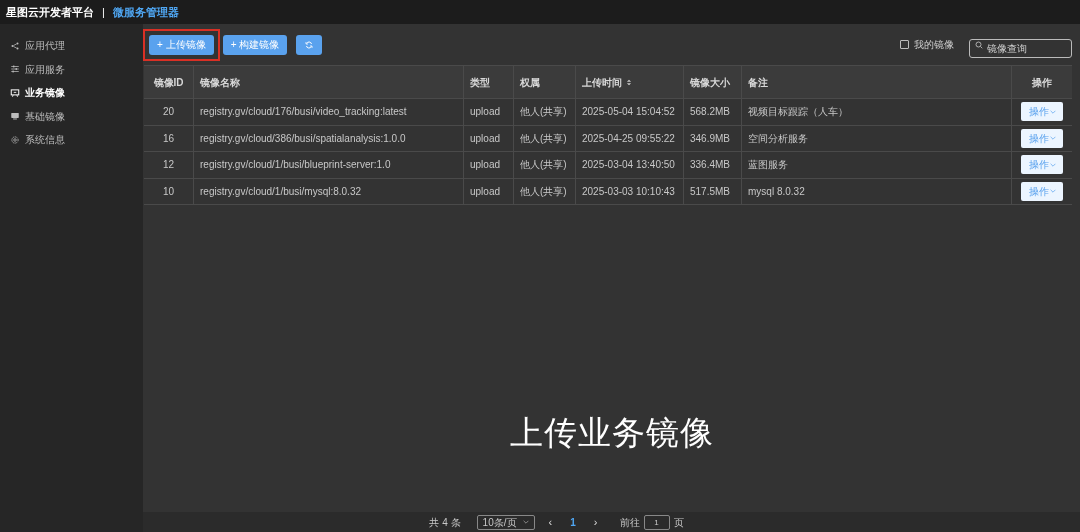 The image size is (1080, 532). Describe the element at coordinates (1020, 48) in the screenshot. I see `search-field: 镜像查询` at that location.